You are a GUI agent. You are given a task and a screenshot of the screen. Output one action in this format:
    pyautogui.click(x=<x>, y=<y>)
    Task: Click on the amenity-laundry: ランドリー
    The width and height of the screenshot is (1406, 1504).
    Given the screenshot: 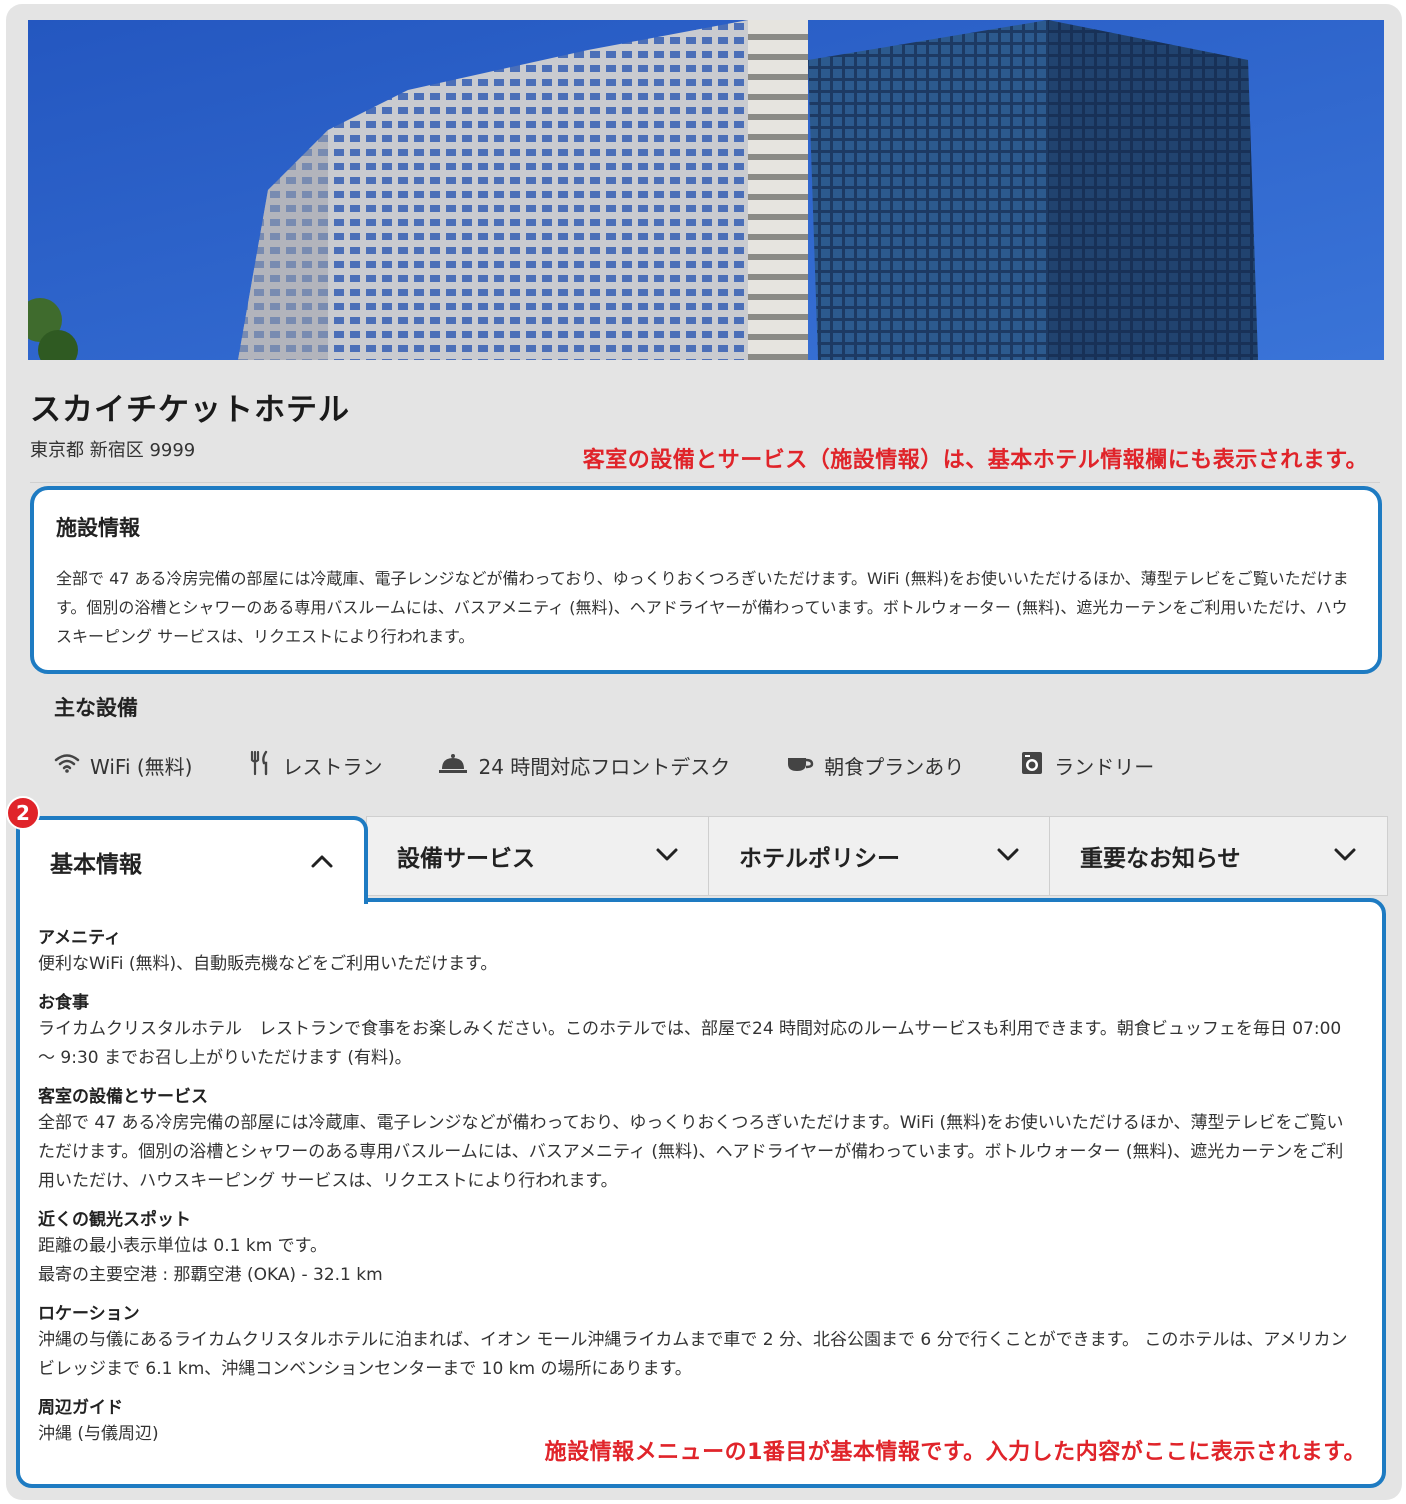 What is the action you would take?
    pyautogui.click(x=1087, y=765)
    